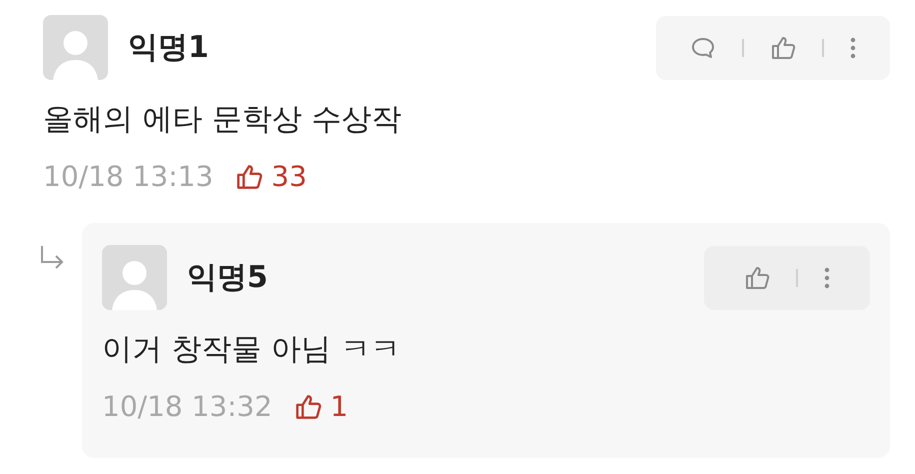 This screenshot has height=474, width=915. I want to click on like-count: 1, so click(339, 406).